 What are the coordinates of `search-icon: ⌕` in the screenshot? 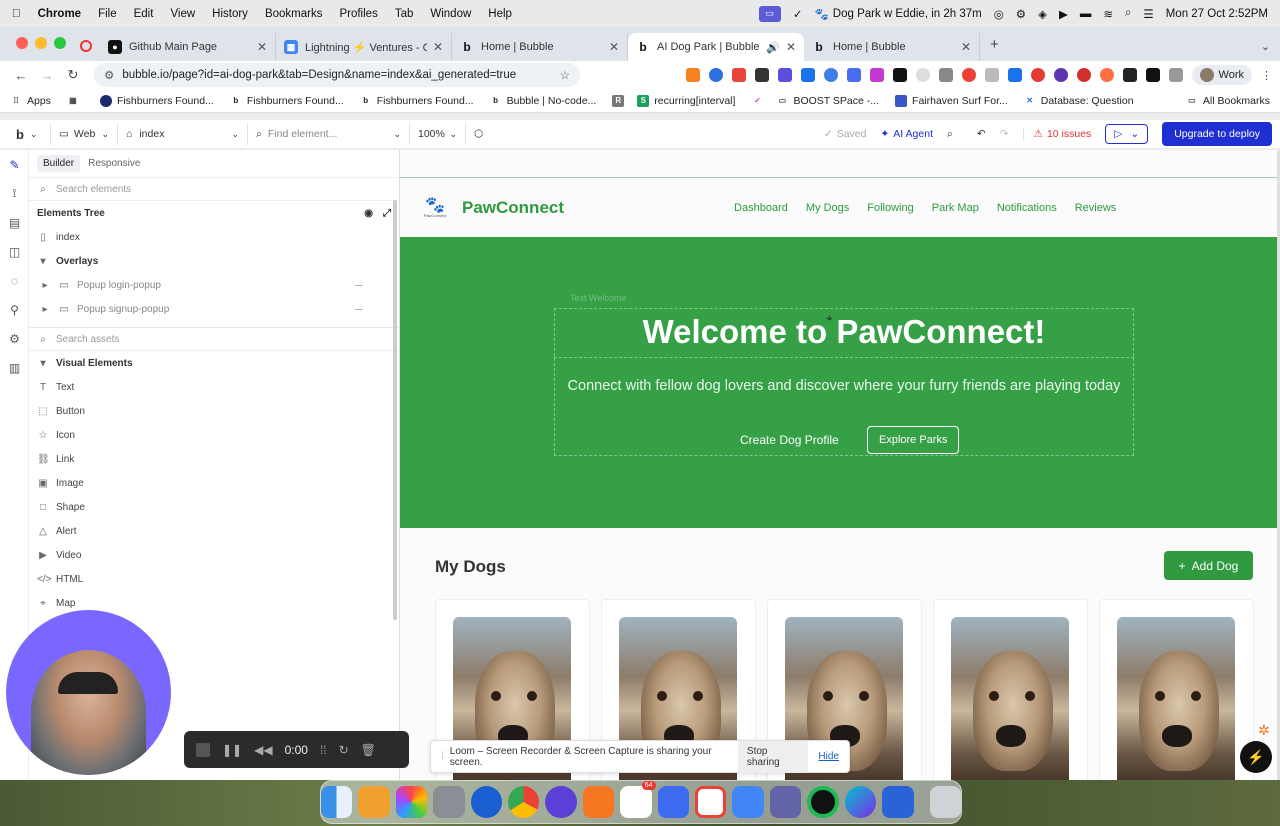 It's located at (950, 134).